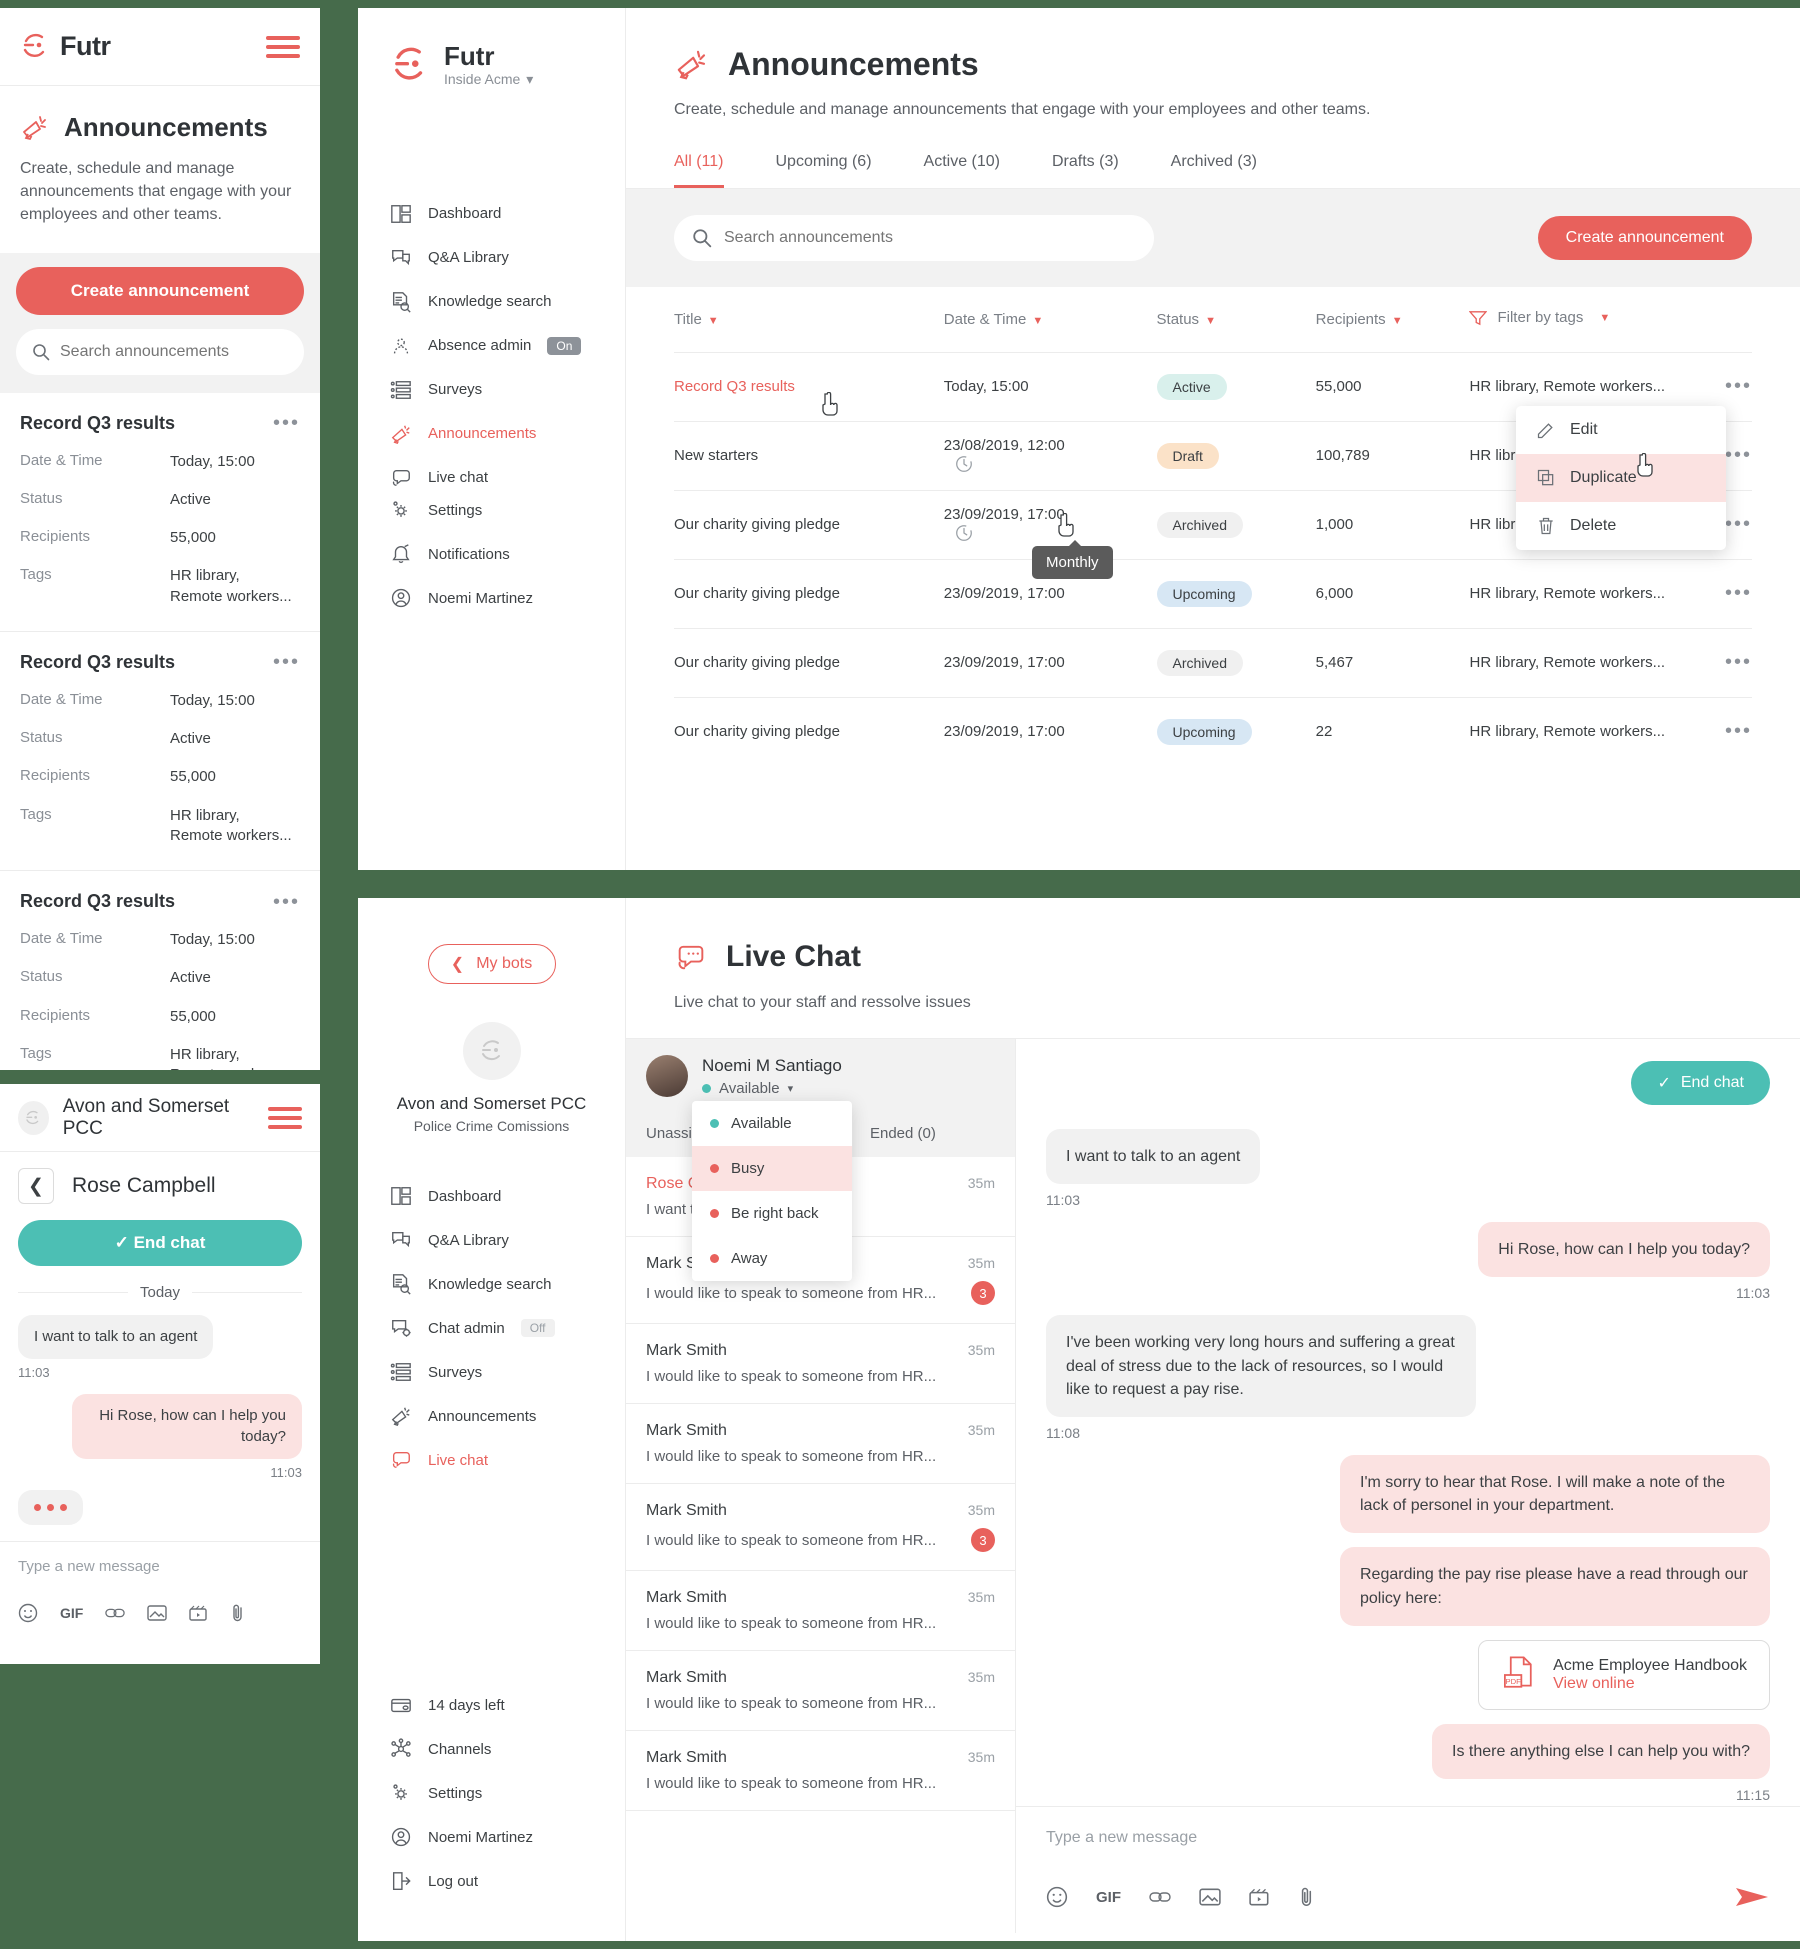 The image size is (1800, 1949). I want to click on sidebar-item-chat-admin: Chat admin Off, so click(491, 1328).